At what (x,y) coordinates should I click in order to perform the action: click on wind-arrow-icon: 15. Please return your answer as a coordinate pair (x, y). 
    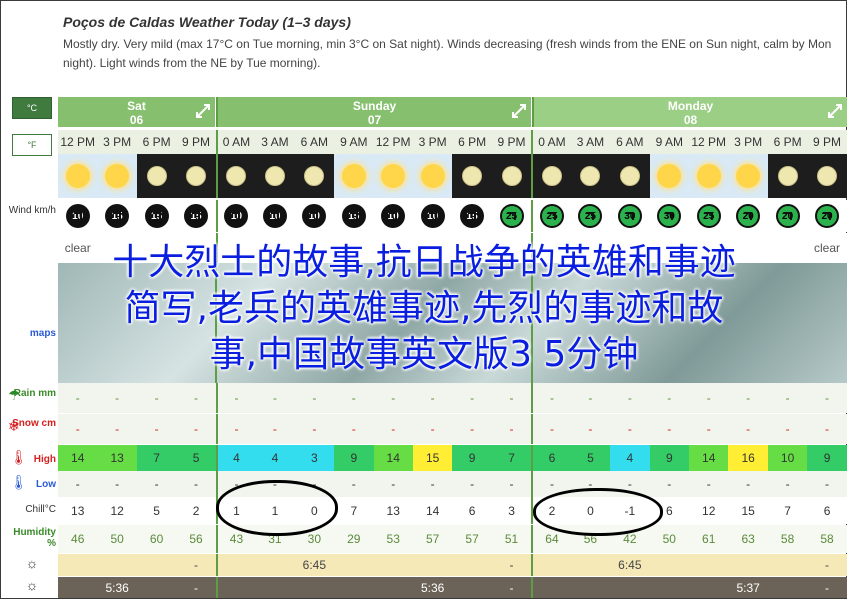
    Looking at the image, I should click on (156, 216).